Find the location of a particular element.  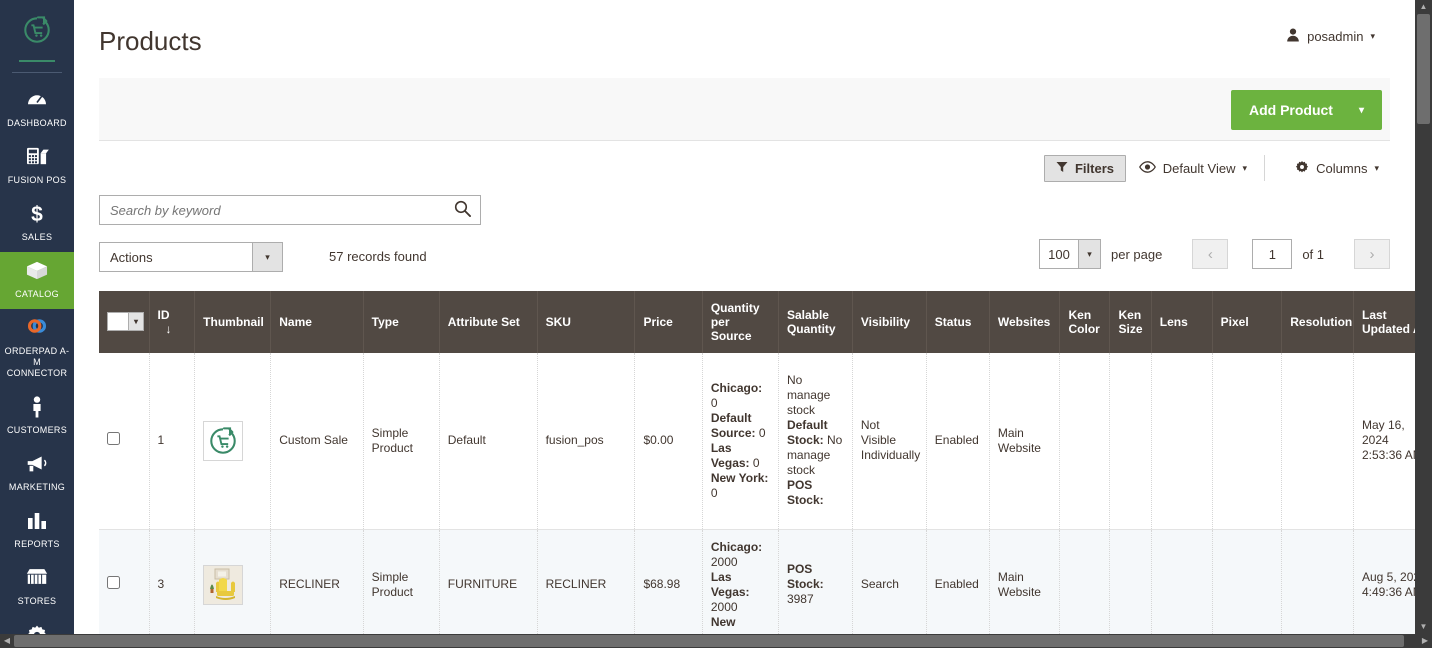

sidebar-item-sales: $ SALES is located at coordinates (37, 223).